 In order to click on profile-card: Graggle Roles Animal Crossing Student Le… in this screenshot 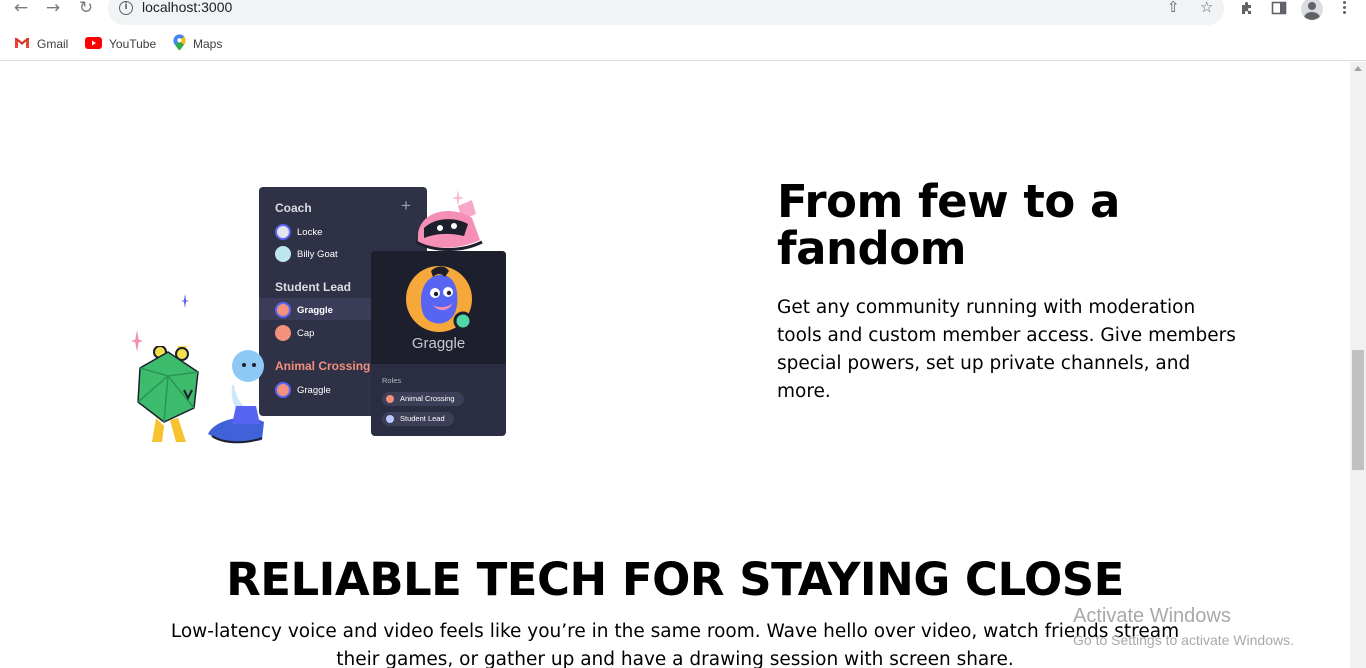, I will do `click(438, 343)`.